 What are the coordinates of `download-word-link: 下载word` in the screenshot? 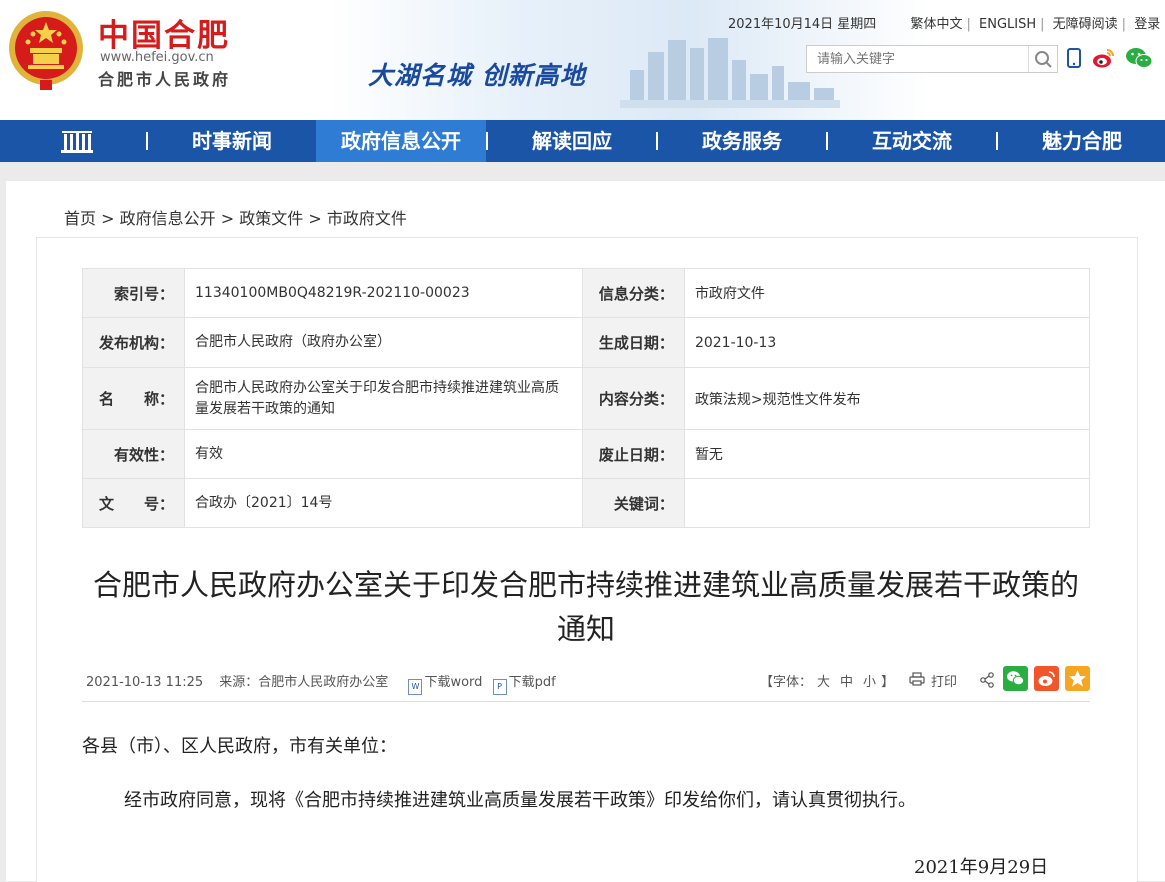 It's located at (453, 682).